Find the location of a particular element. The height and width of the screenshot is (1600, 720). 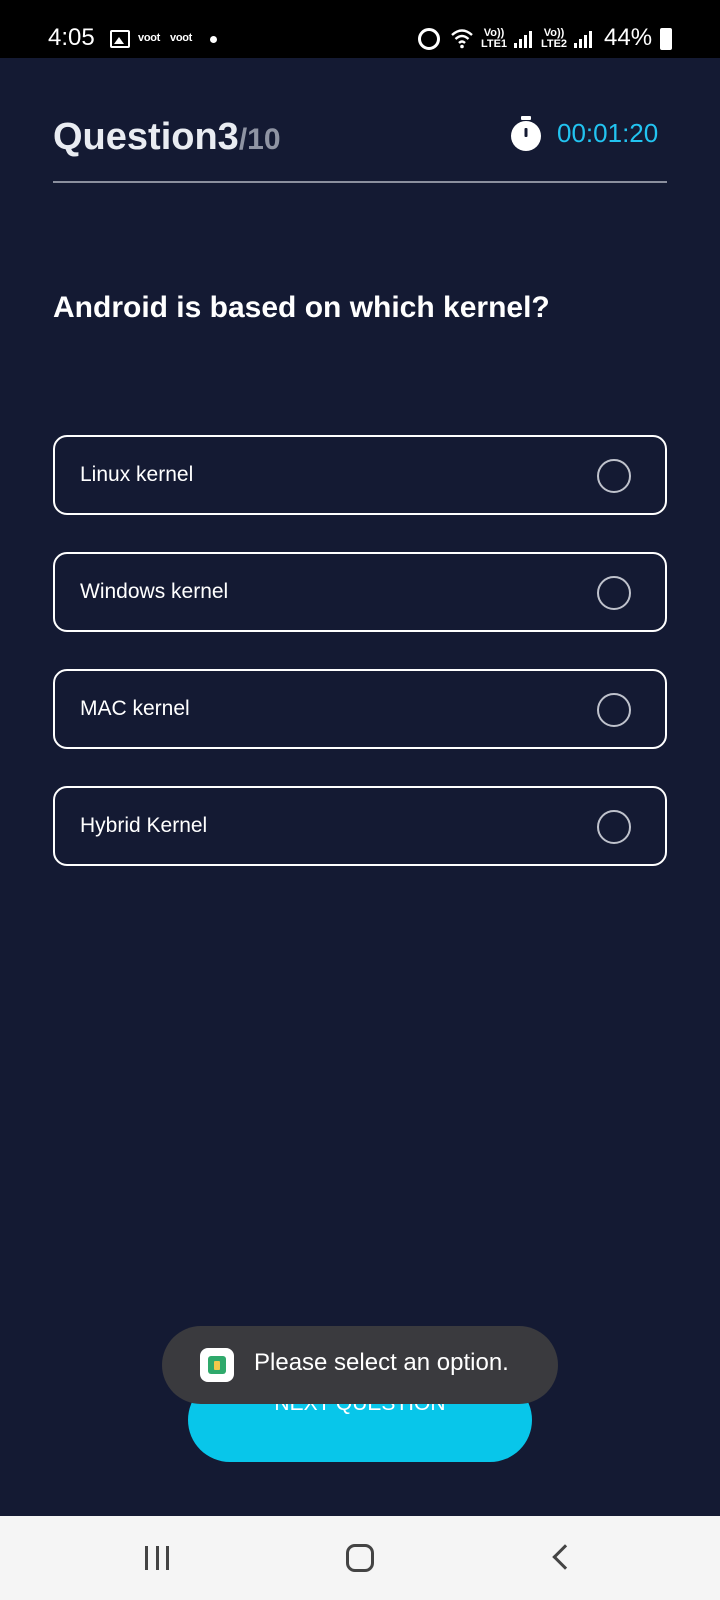

option-item: MAC kernel is located at coordinates (360, 709).